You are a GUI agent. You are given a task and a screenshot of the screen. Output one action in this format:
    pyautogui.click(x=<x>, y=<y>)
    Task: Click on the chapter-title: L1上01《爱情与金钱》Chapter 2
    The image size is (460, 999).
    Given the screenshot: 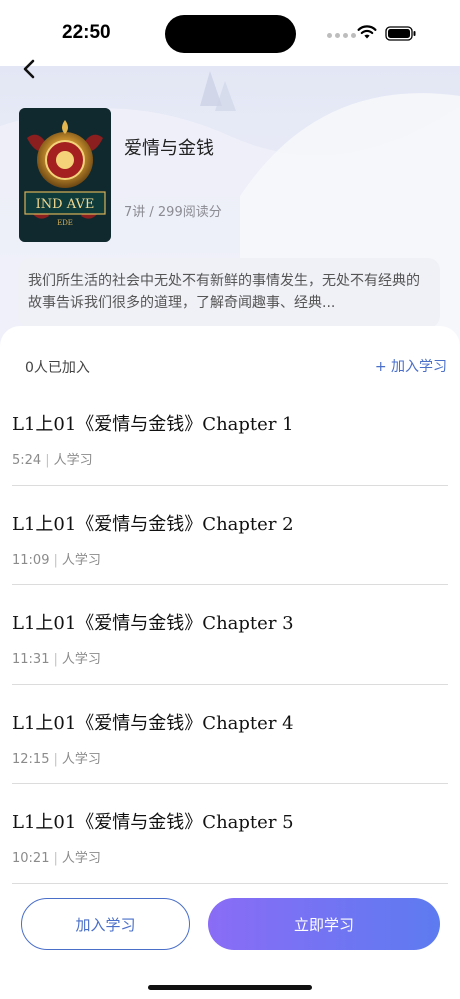 What is the action you would take?
    pyautogui.click(x=153, y=524)
    